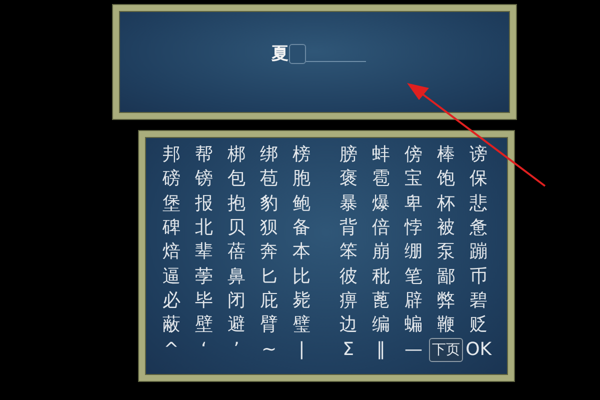 The image size is (600, 400). I want to click on character-key: 棒, so click(446, 155).